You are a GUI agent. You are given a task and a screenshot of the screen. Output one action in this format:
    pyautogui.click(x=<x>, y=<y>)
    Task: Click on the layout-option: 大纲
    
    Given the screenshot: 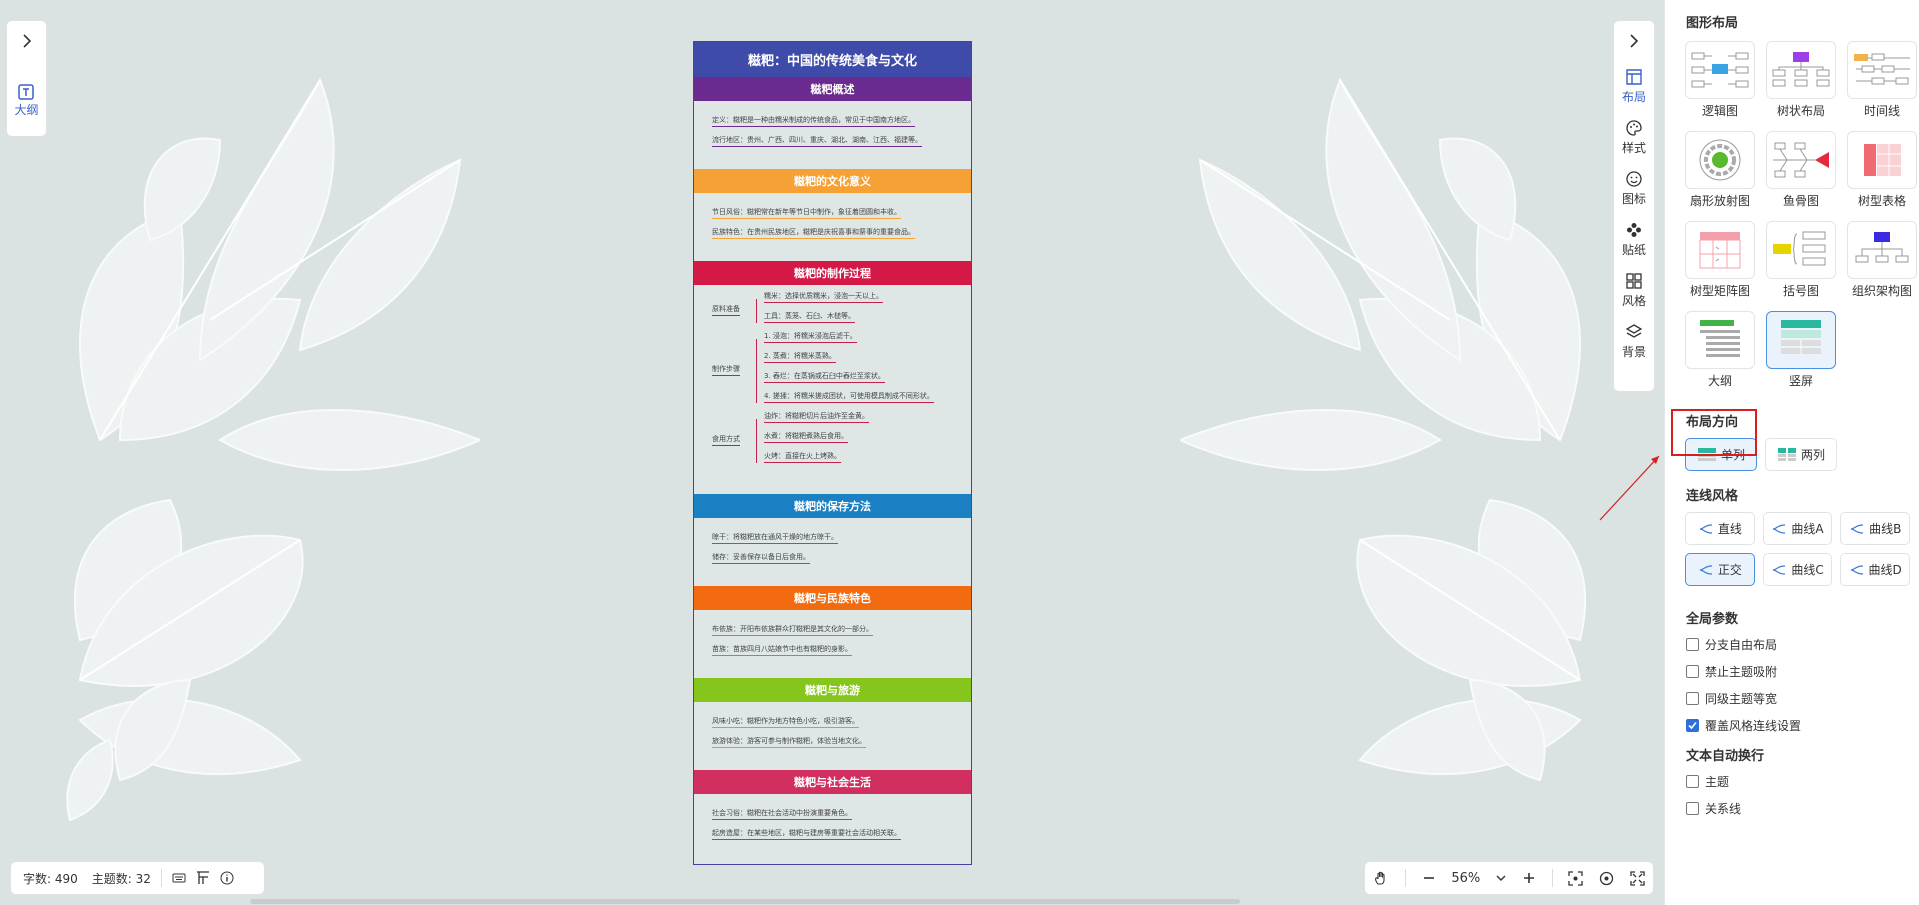 What is the action you would take?
    pyautogui.click(x=1720, y=350)
    